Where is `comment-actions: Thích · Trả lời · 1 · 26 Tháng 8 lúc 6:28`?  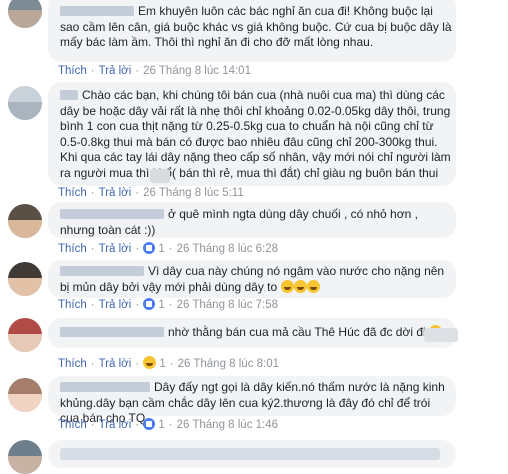 comment-actions: Thích · Trả lời · 1 · 26 Tháng 8 lúc 6:28 is located at coordinates (168, 248).